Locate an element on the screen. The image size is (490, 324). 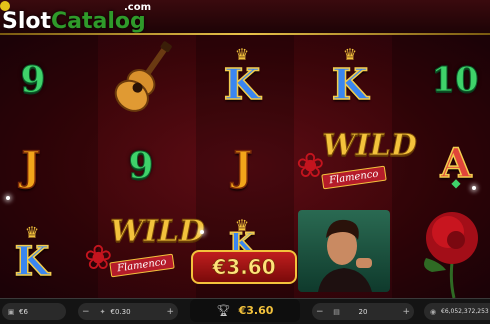
watermark-slot-text: Slot is located at coordinates (27, 21).